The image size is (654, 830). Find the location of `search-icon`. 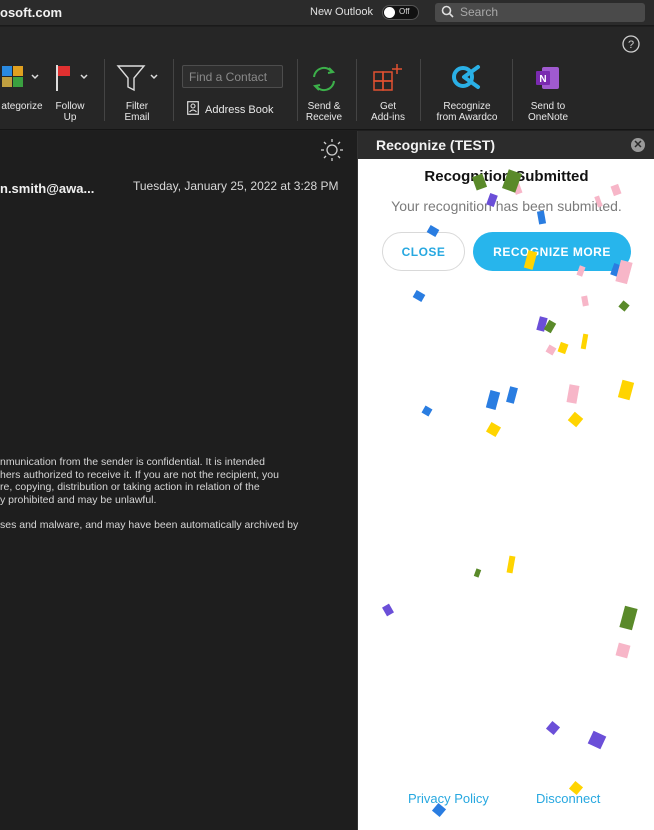

search-icon is located at coordinates (447, 14).